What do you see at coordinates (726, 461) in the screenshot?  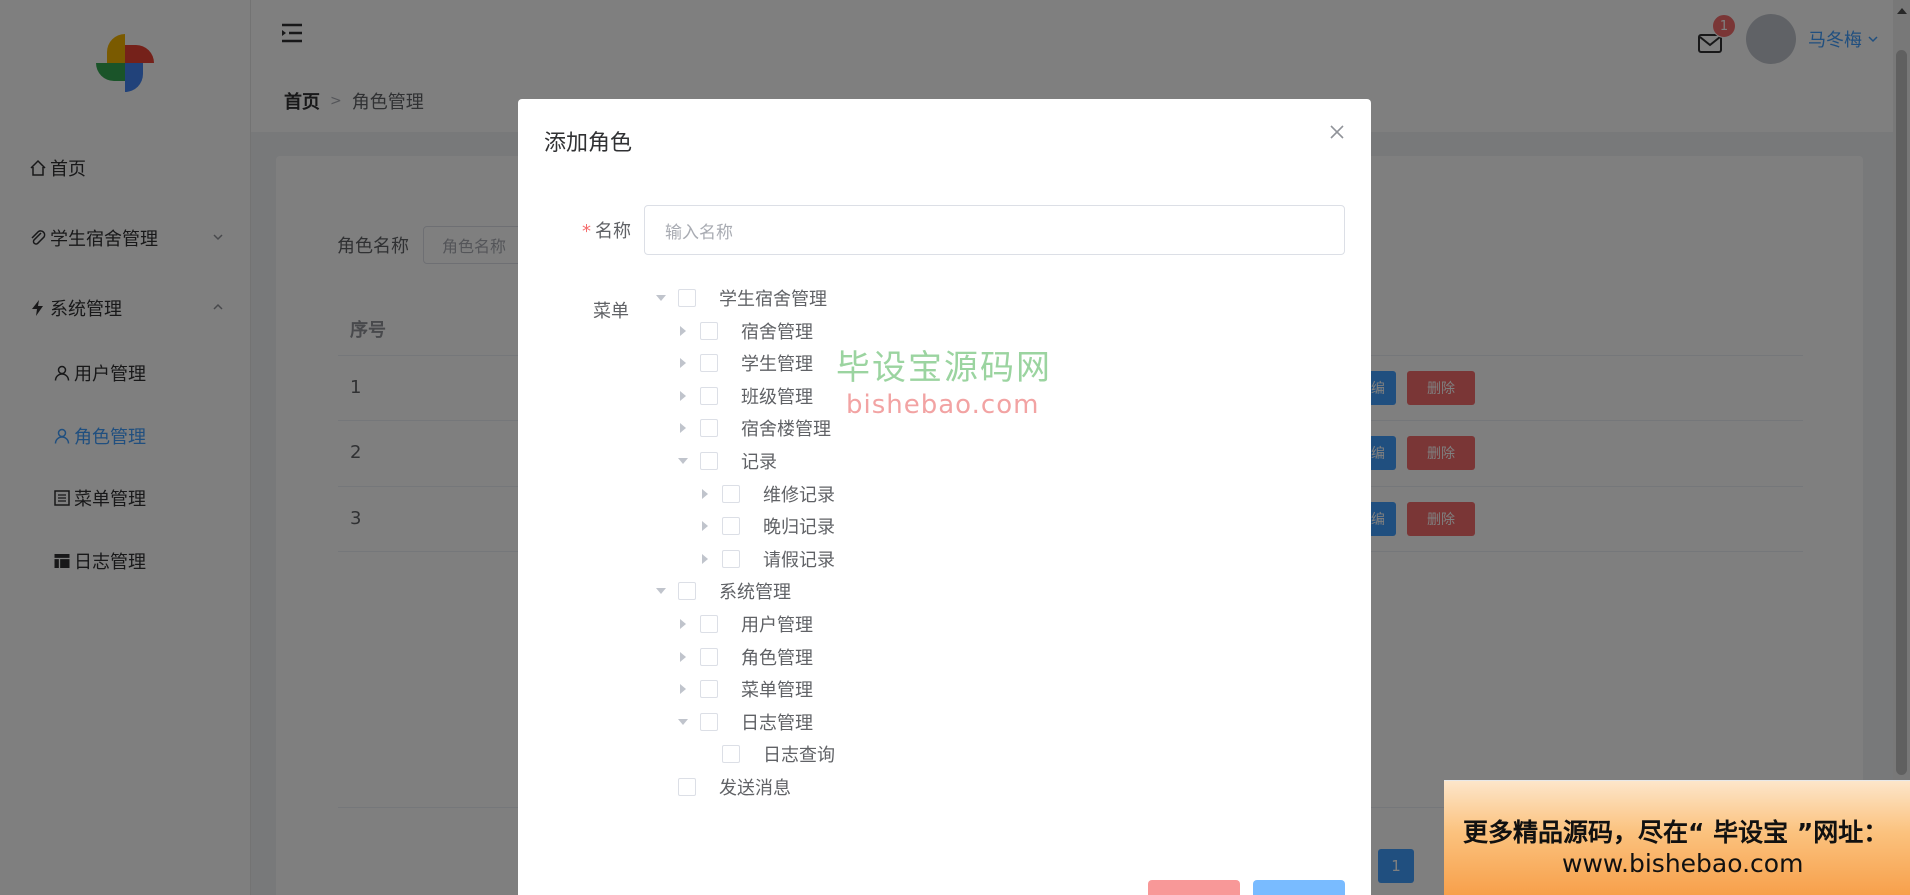 I see `tree-node: 记录` at bounding box center [726, 461].